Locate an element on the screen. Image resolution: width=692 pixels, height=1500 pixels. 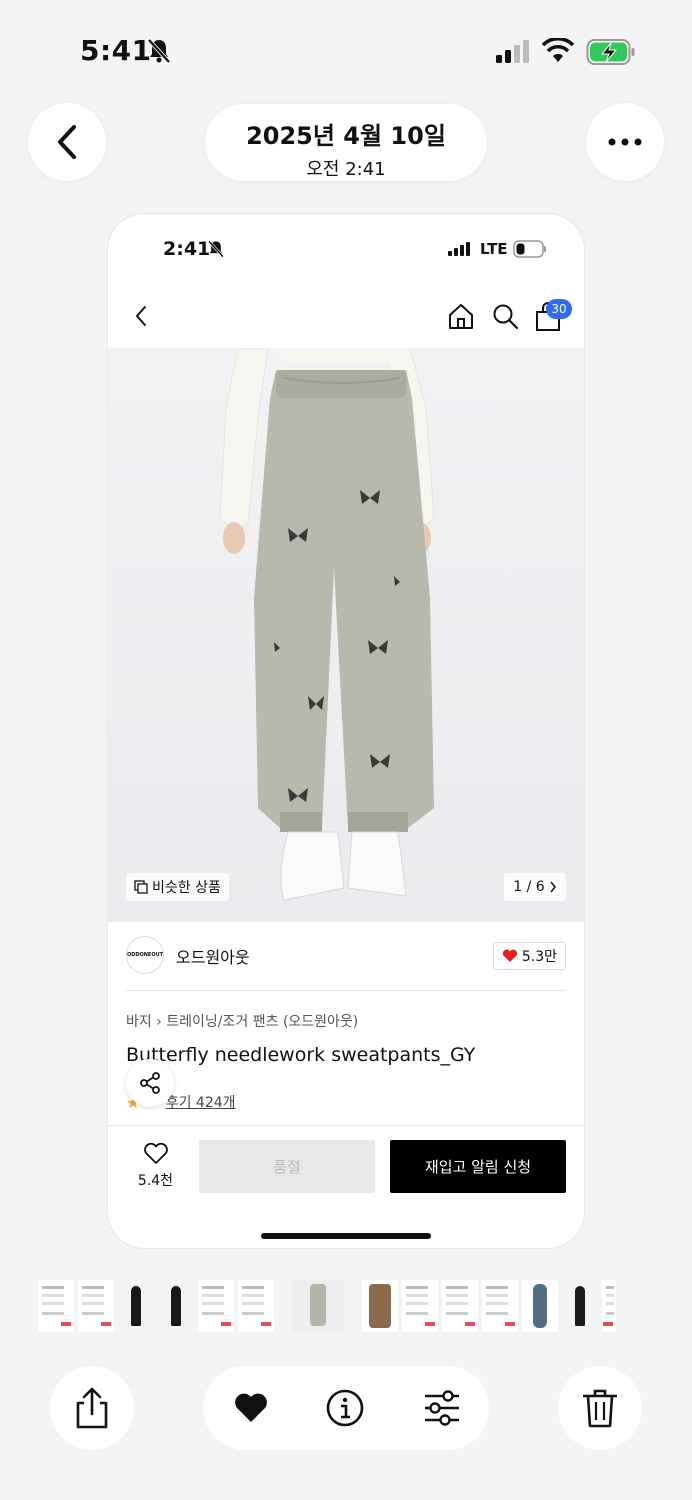
status-time: 5:41 is located at coordinates (116, 50).